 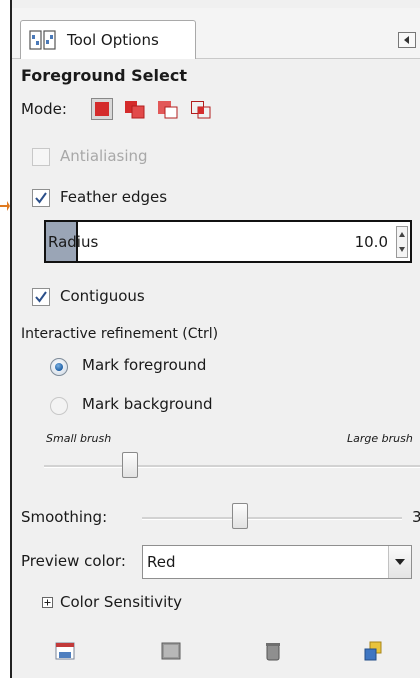 I want to click on mark-background-radio, so click(x=59, y=406).